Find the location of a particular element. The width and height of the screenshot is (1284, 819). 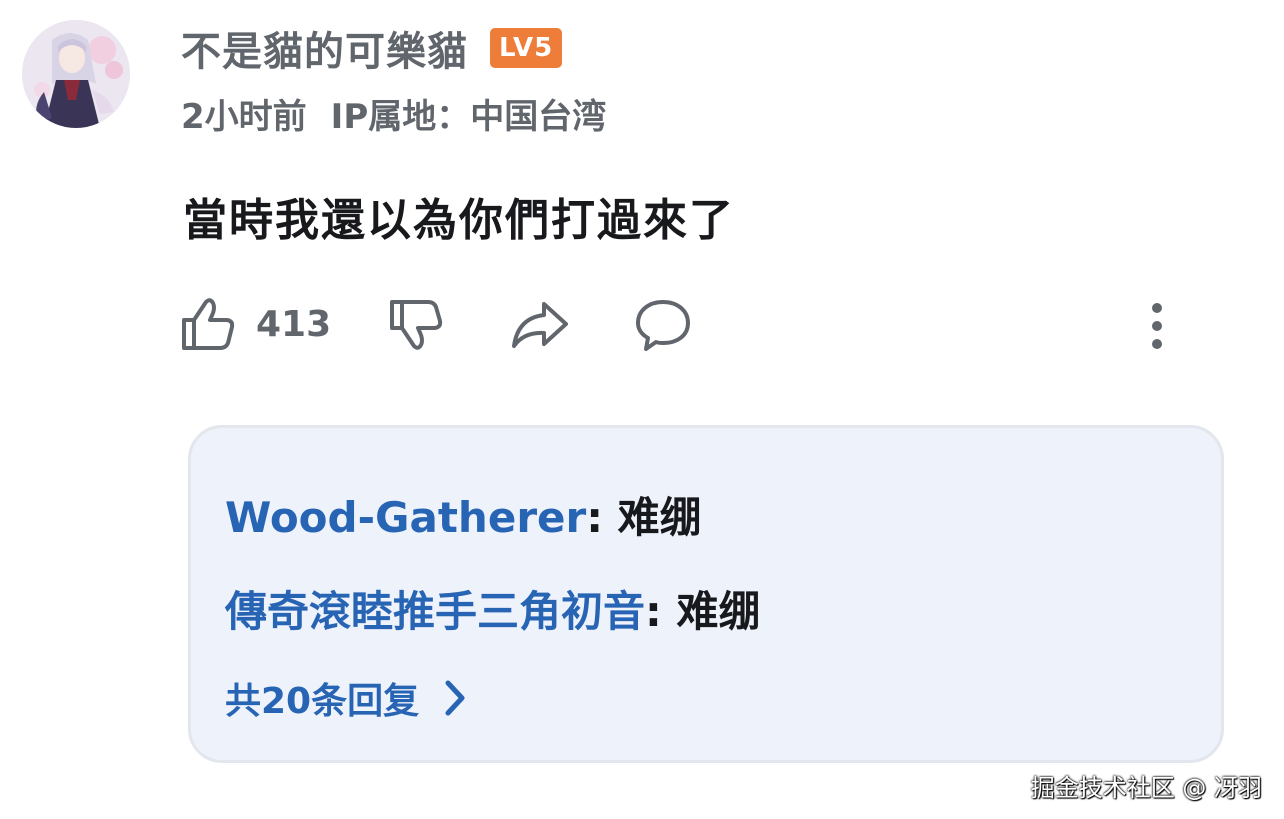

share-button is located at coordinates (540, 324).